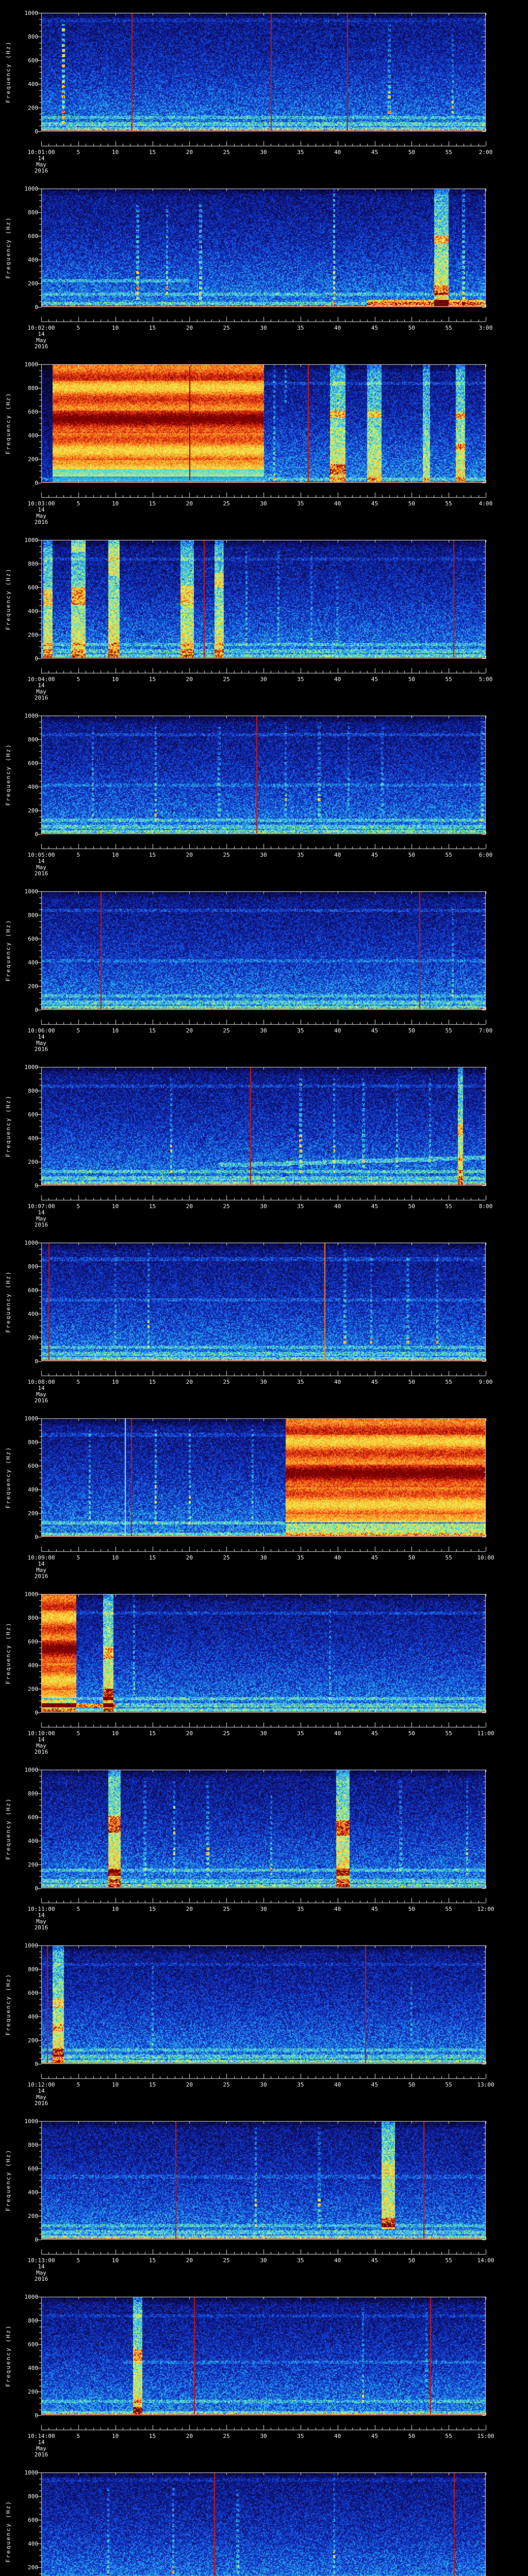  I want to click on x-axis-end-time: 2:00, so click(485, 152).